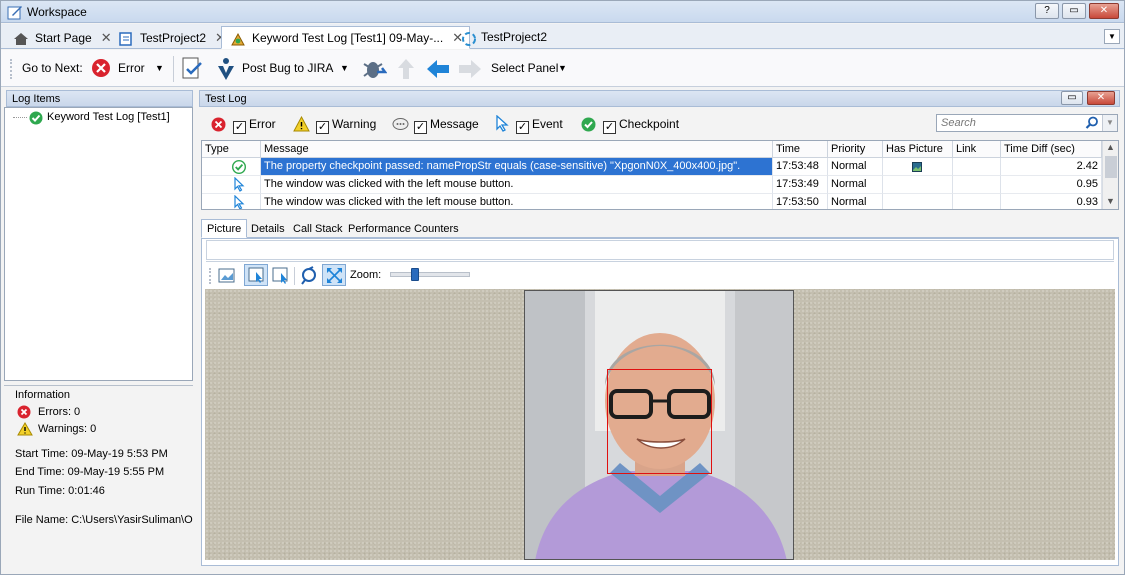 This screenshot has width=1125, height=575. I want to click on view-expected-button, so click(256, 275).